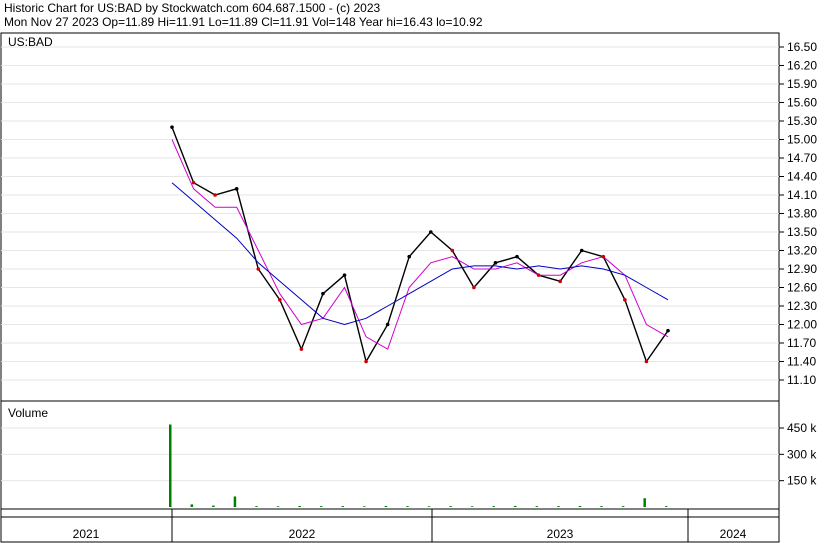 This screenshot has width=830, height=543. What do you see at coordinates (733, 534) in the screenshot?
I see `year-label: 2024` at bounding box center [733, 534].